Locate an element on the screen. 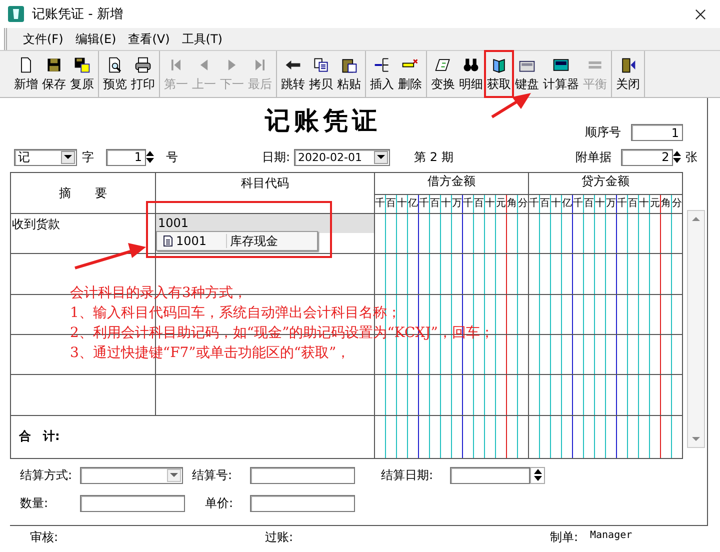 The image size is (720, 552). column-header: 借方金额 is located at coordinates (451, 183).